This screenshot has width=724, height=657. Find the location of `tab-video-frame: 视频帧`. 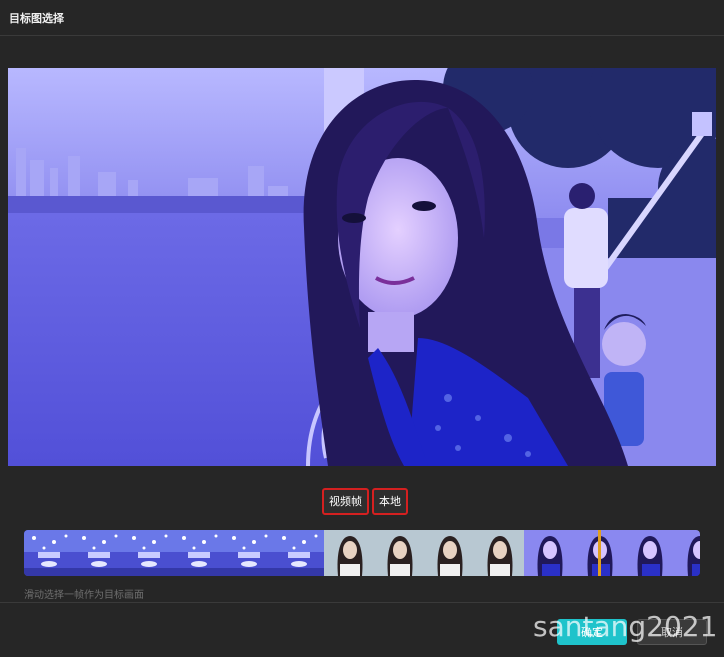

tab-video-frame: 视频帧 is located at coordinates (345, 501).